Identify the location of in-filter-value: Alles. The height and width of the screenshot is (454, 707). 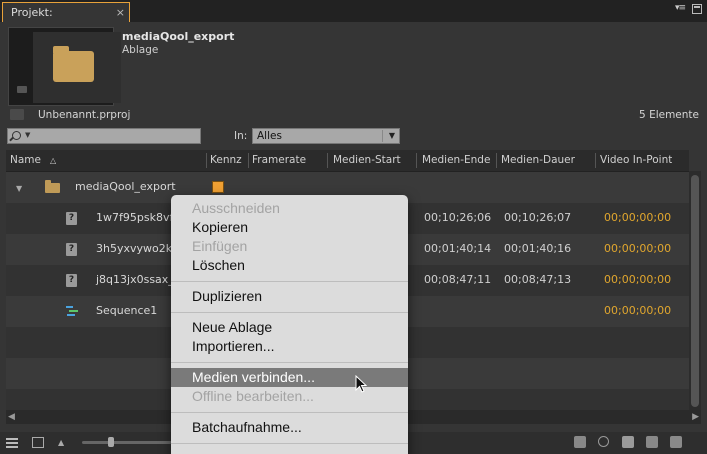
(269, 136).